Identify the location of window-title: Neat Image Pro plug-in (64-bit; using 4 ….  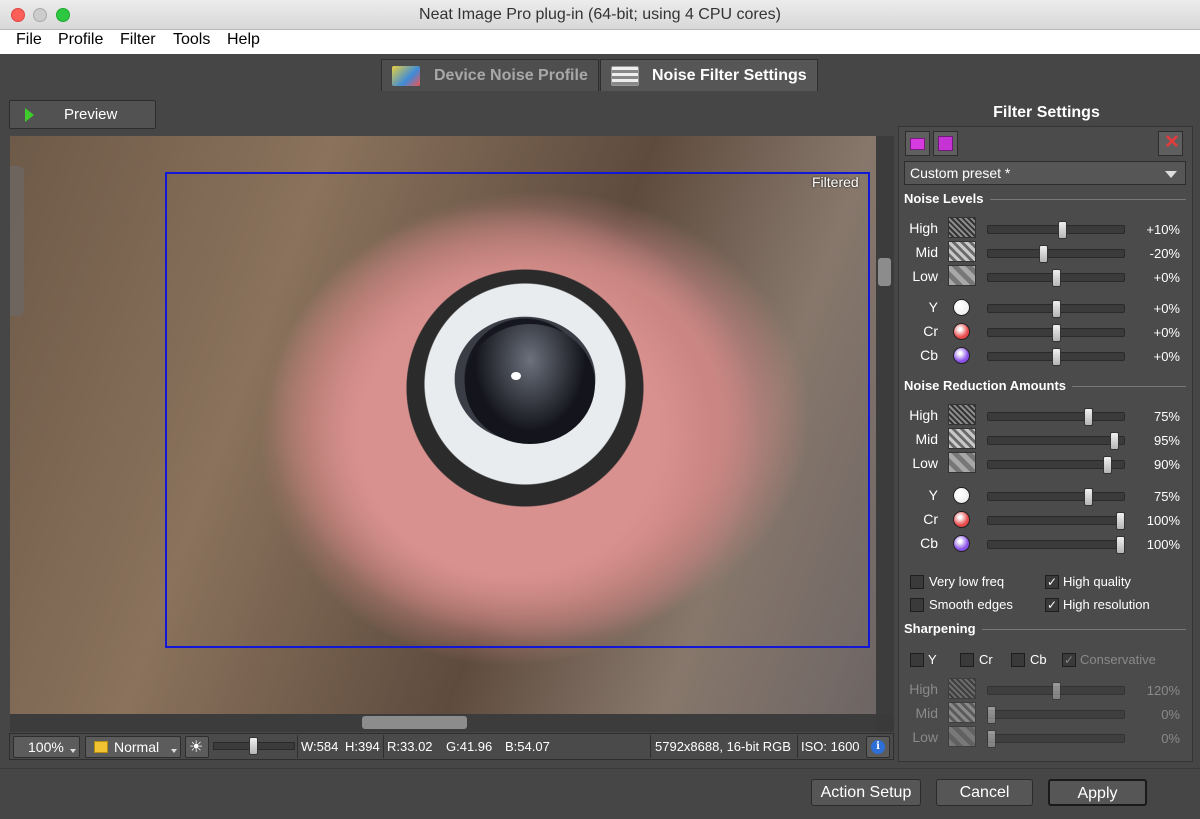
(600, 14).